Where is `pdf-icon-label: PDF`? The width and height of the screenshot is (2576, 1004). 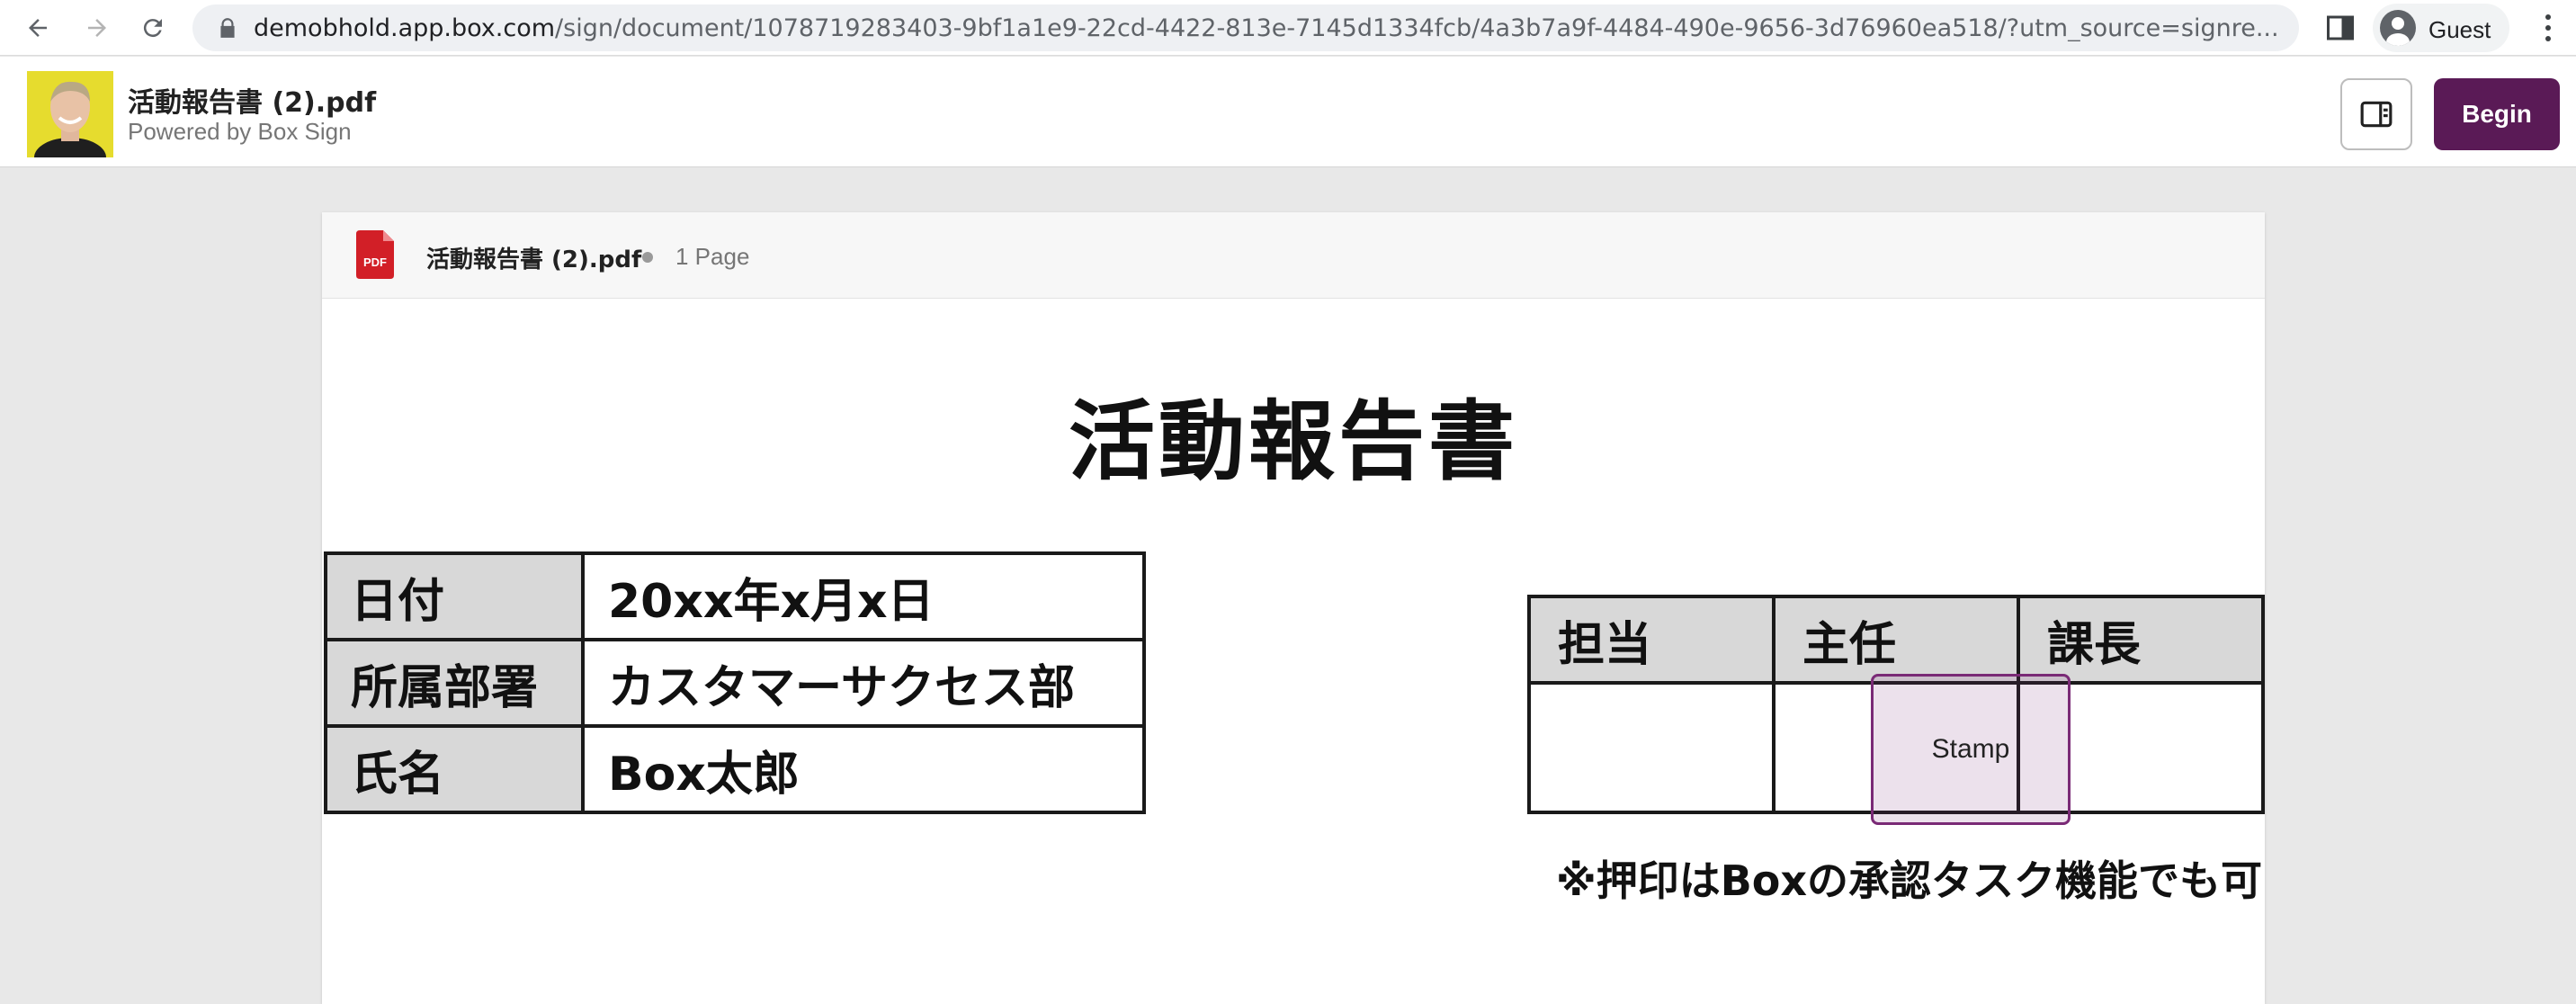
pdf-icon-label: PDF is located at coordinates (375, 262).